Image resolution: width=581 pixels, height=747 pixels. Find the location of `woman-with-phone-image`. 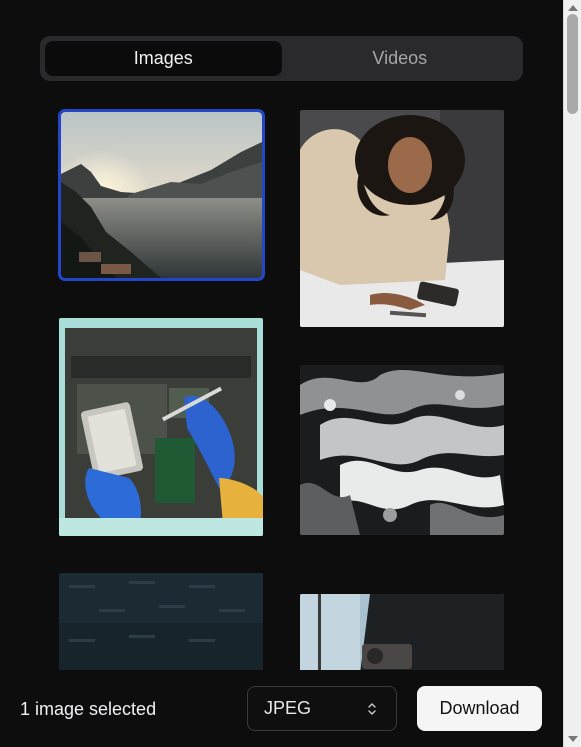

woman-with-phone-image is located at coordinates (402, 218).